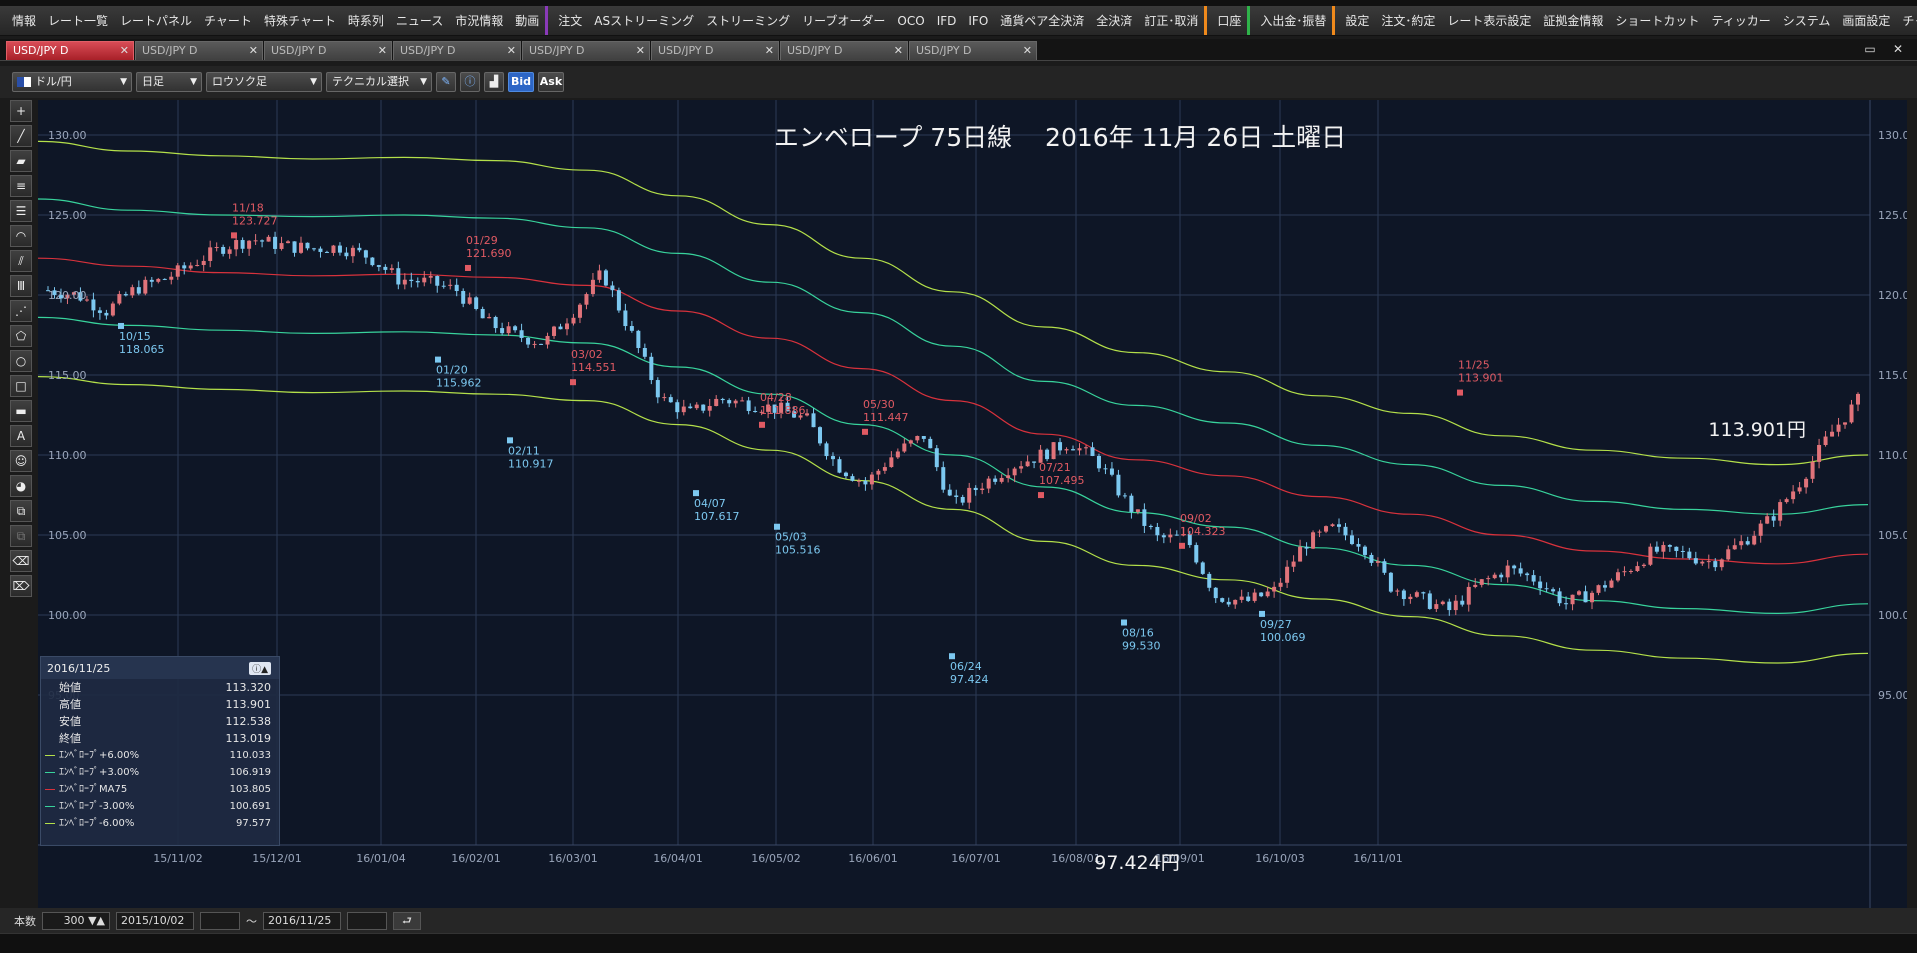 This screenshot has height=953, width=1917. Describe the element at coordinates (551, 82) in the screenshot. I see `ask-button: Ask` at that location.